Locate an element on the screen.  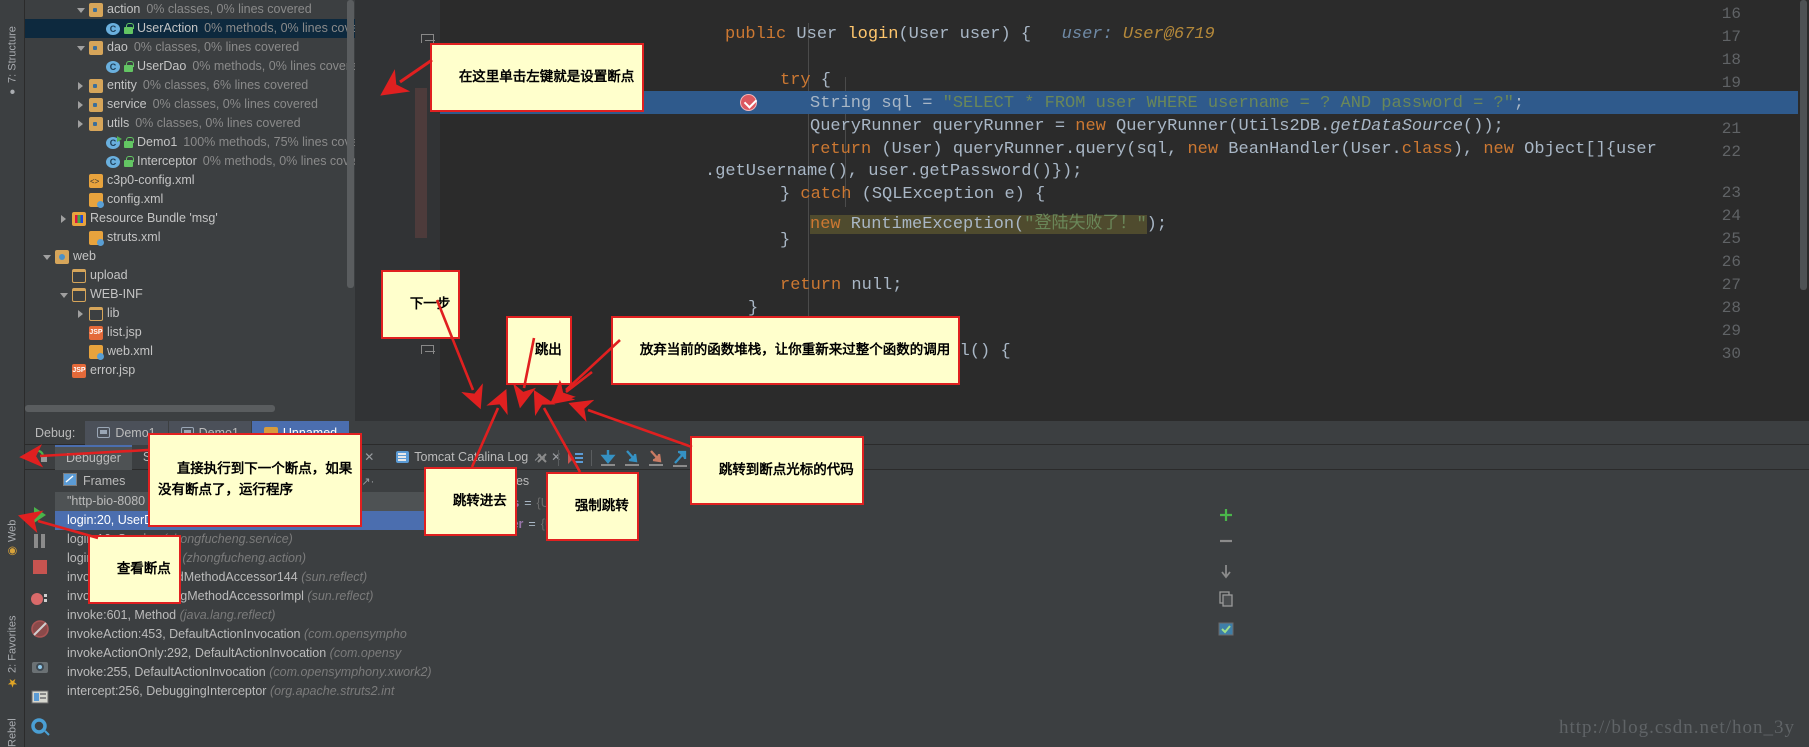
variable-equals: = is located at coordinates (528, 502).